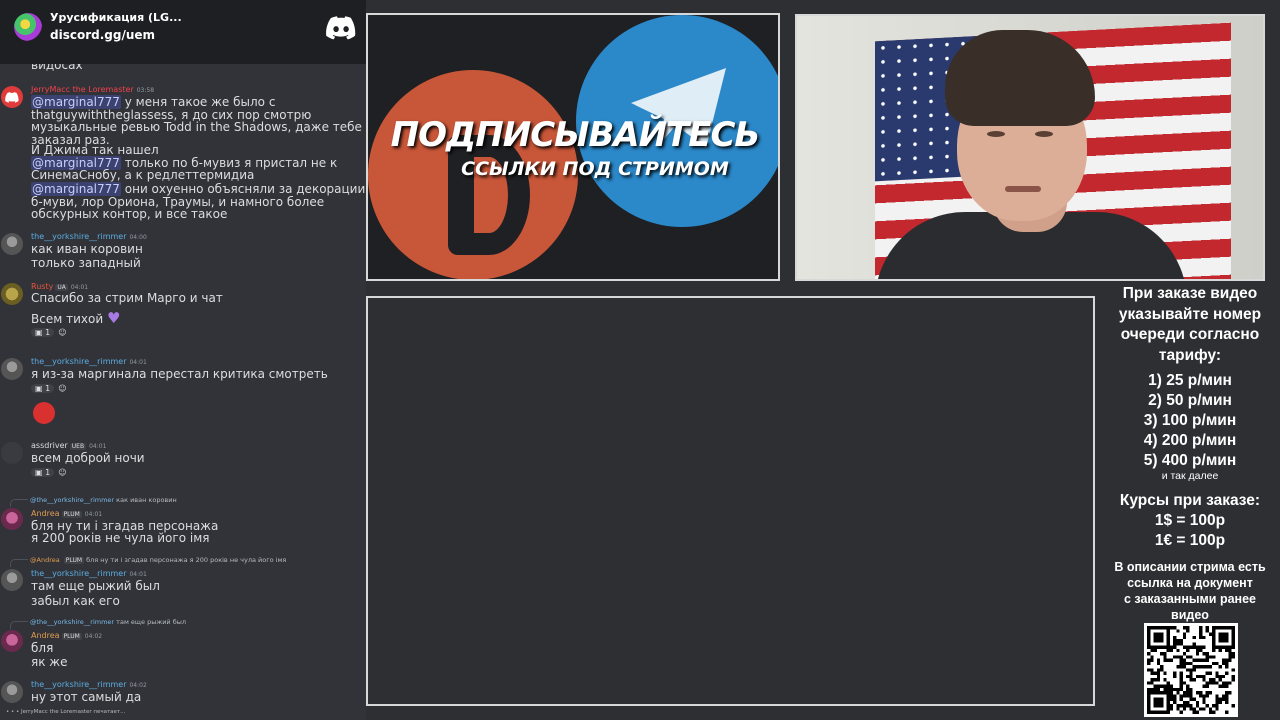 Image resolution: width=1280 pixels, height=720 pixels. Describe the element at coordinates (245, 189) in the screenshot. I see `message-text: они охуенно объясняли за декорации в` at that location.